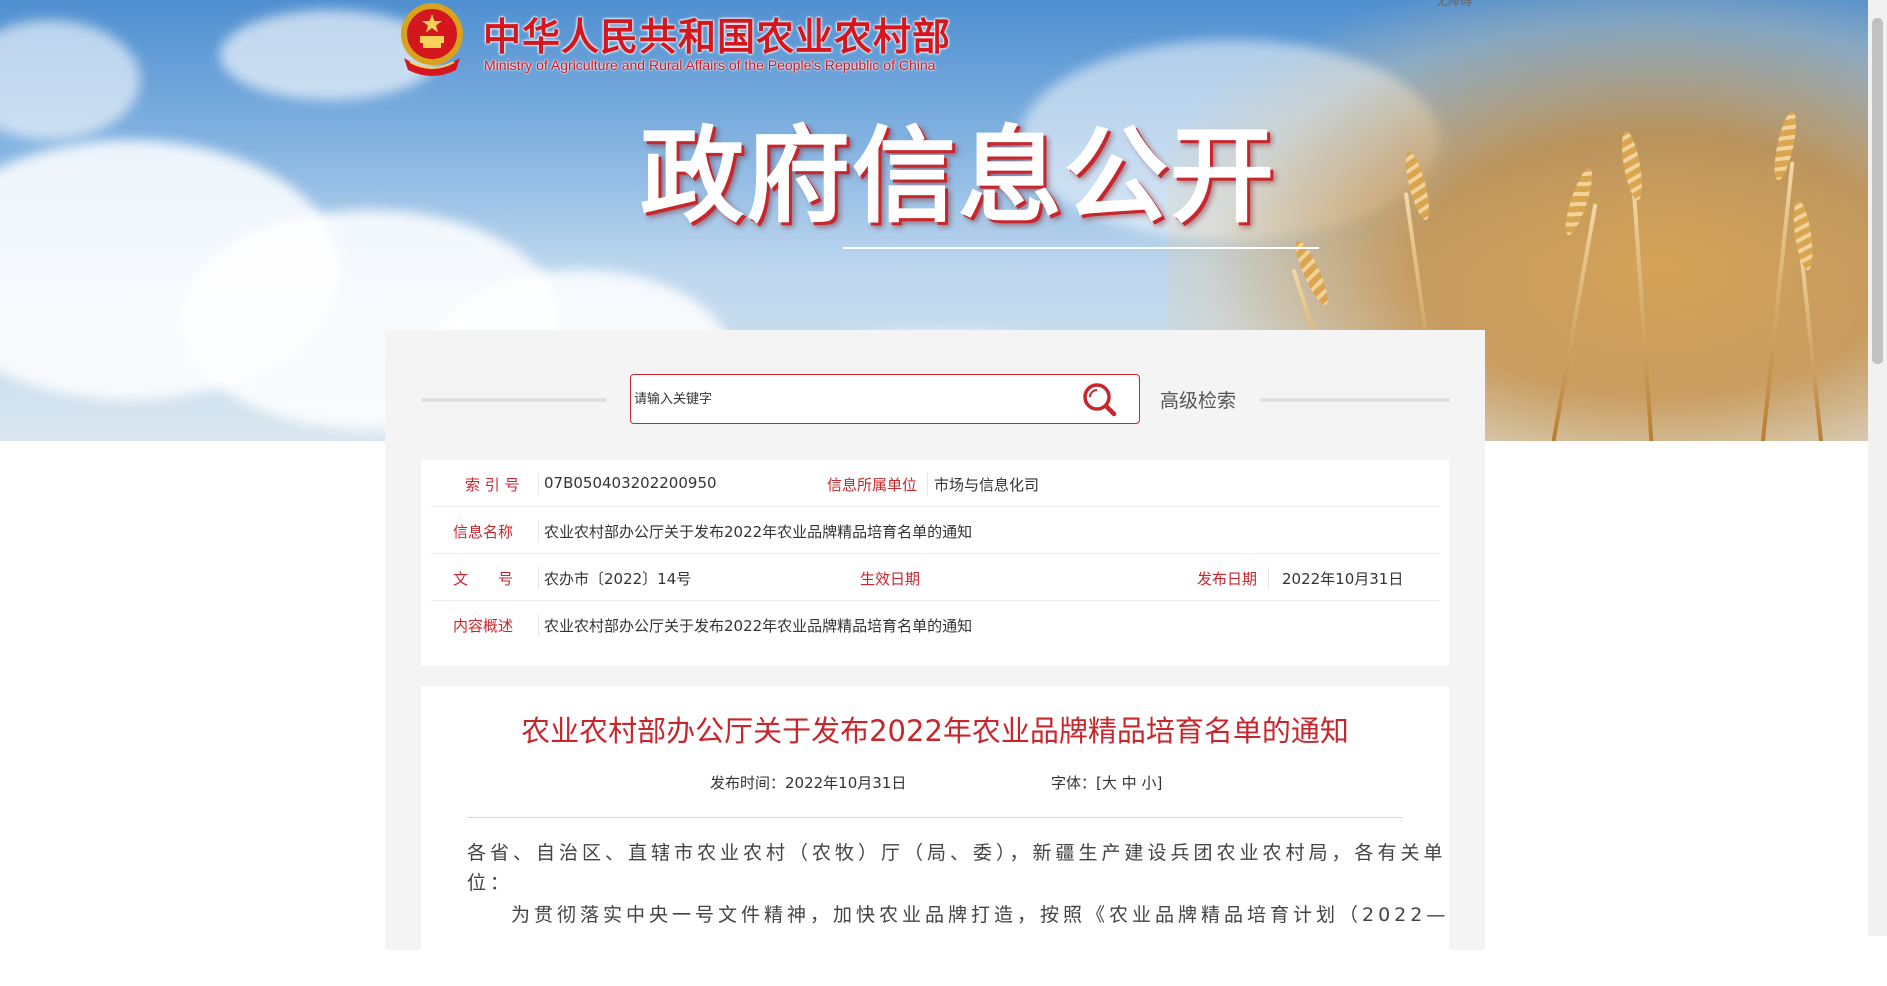 The image size is (1887, 986). I want to click on publish-time-label: 发布时间：, so click(748, 783).